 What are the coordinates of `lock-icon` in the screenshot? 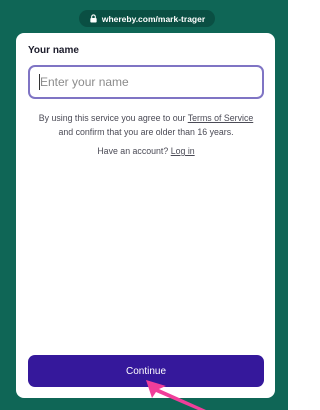 It's located at (93, 18).